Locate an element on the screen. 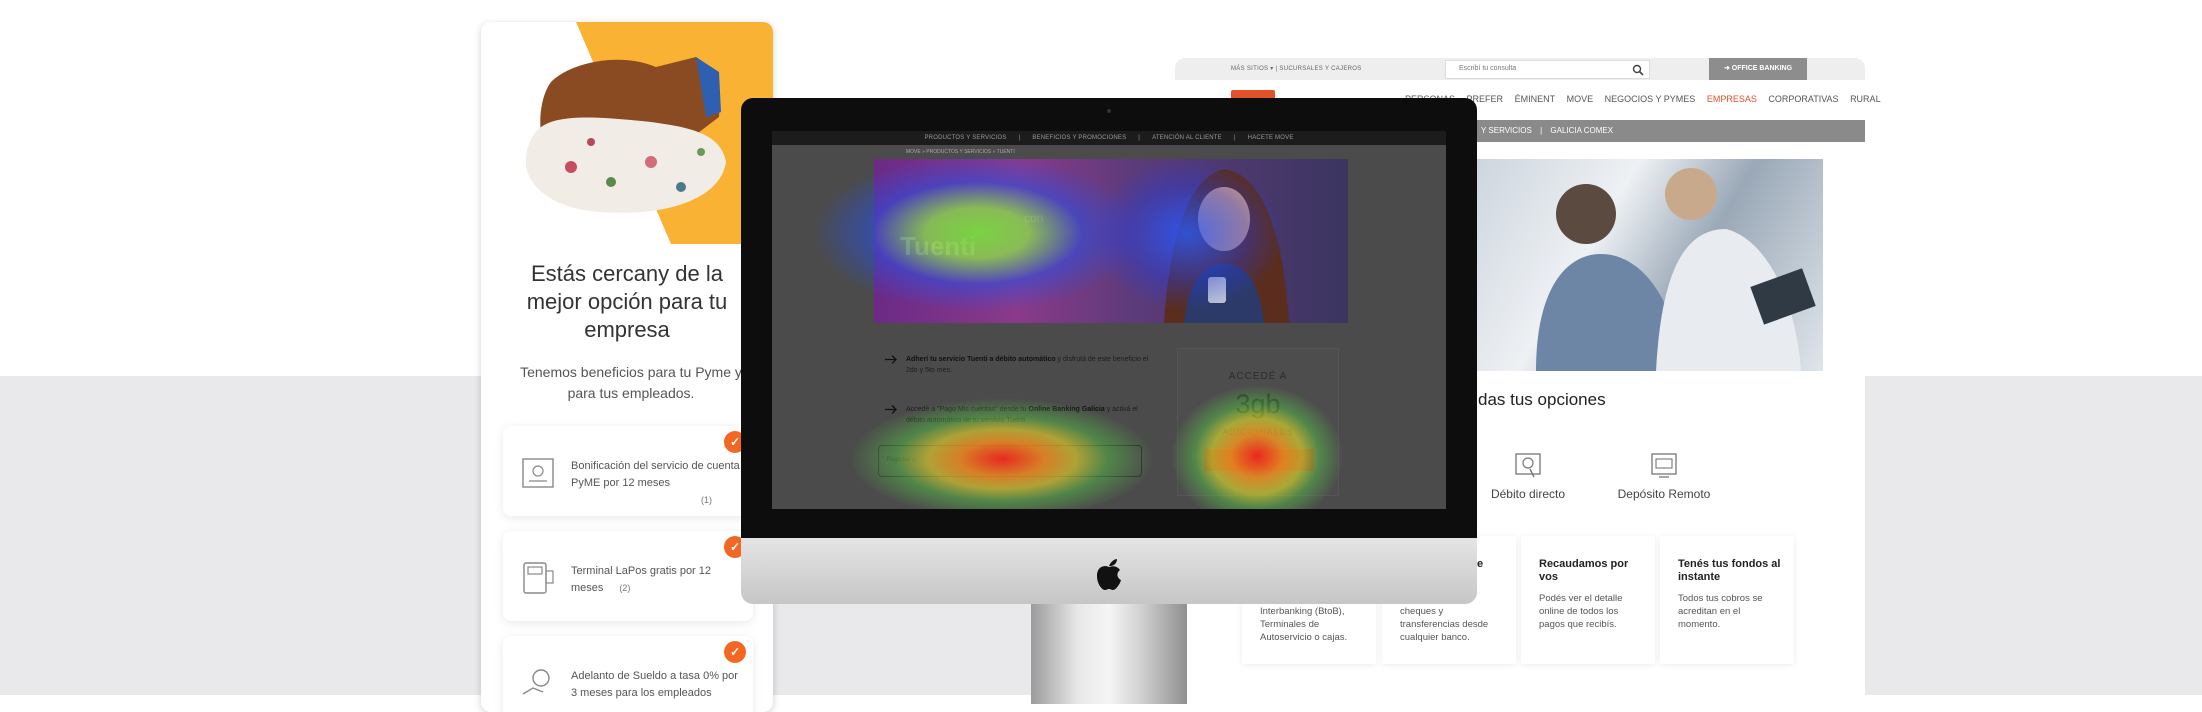  benefit-card: Terminal LaPos gratis por 12 meses (2) is located at coordinates (628, 576).